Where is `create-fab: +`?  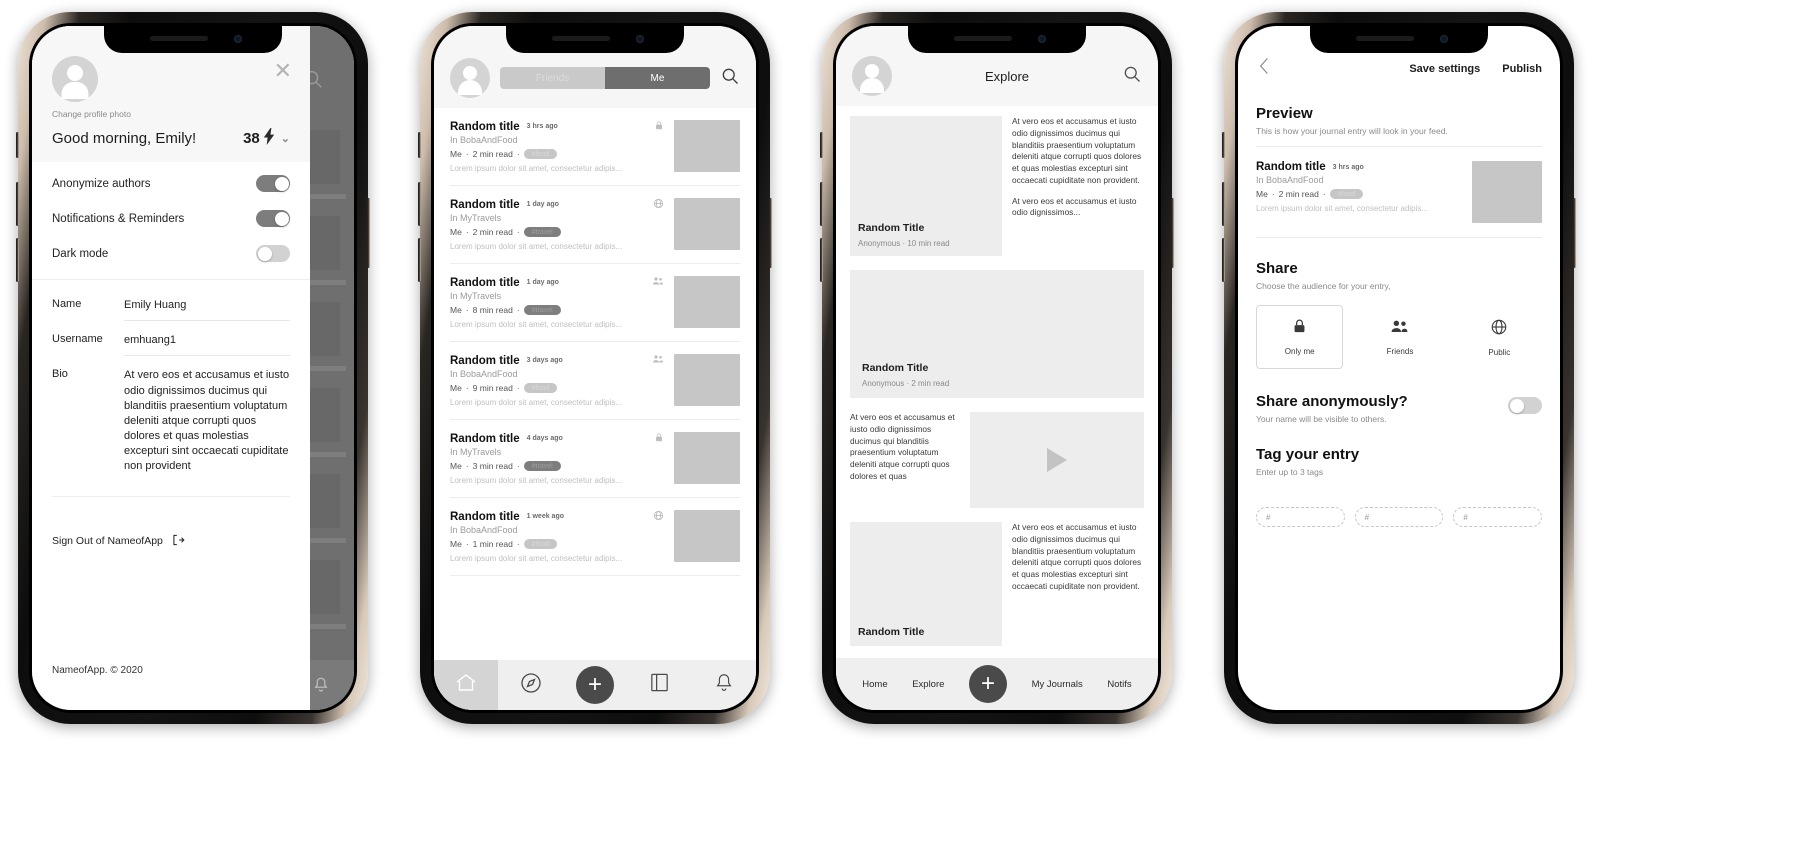 create-fab: + is located at coordinates (988, 684).